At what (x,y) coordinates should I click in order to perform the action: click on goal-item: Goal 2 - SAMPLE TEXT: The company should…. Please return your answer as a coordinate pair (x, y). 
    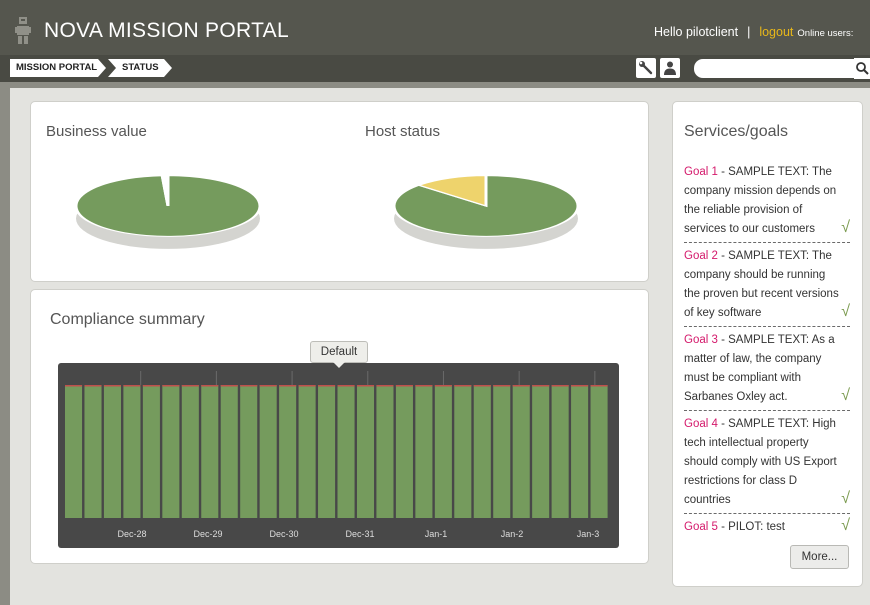
    Looking at the image, I should click on (767, 285).